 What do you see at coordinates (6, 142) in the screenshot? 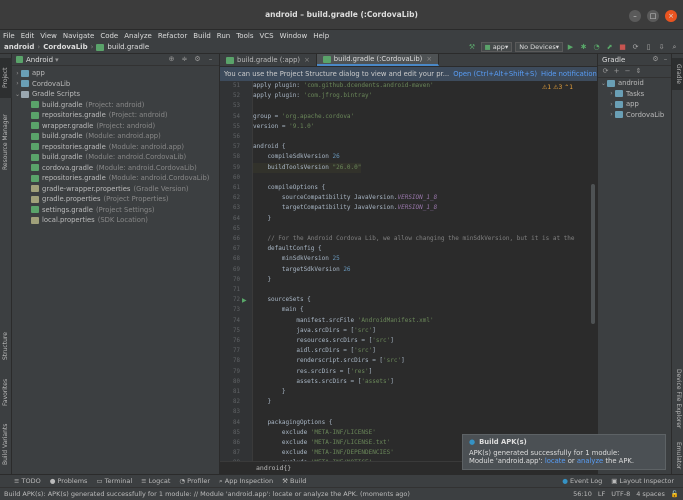
I see `tab-resource-manager: Resource Manager` at bounding box center [6, 142].